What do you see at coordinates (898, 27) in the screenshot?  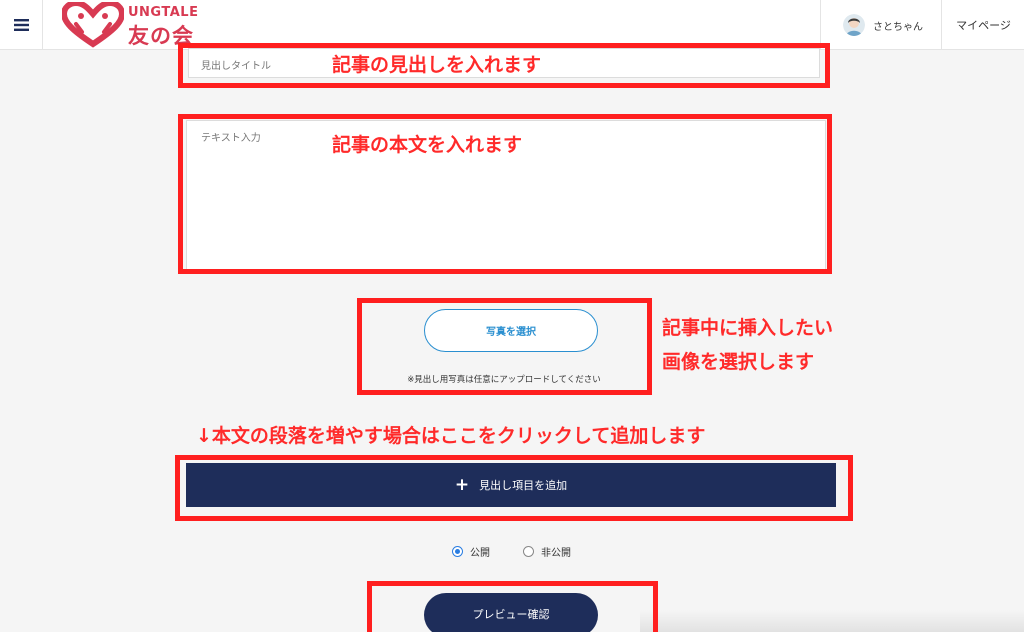 I see `user-name: さとちゃん` at bounding box center [898, 27].